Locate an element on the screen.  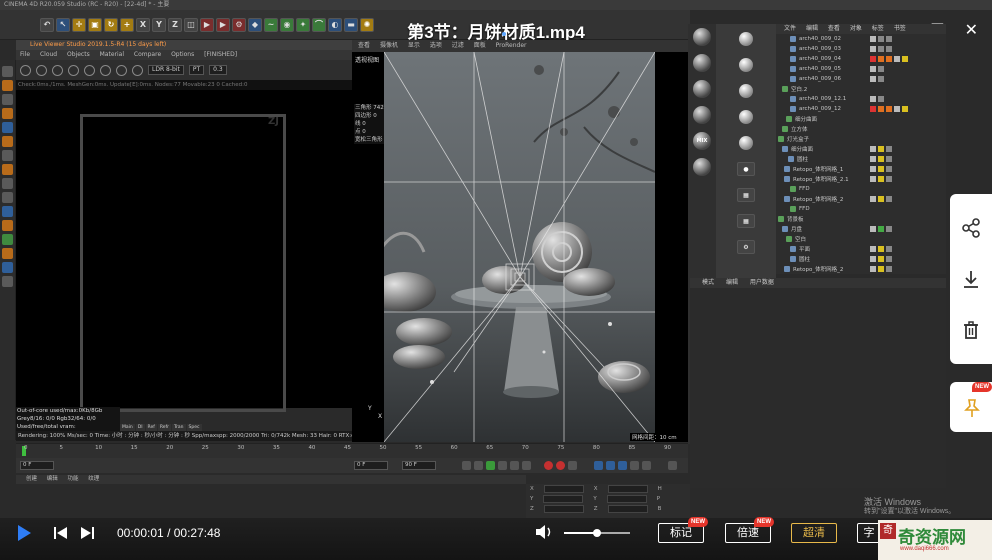
scale-key-icon is located at coordinates (610, 465).